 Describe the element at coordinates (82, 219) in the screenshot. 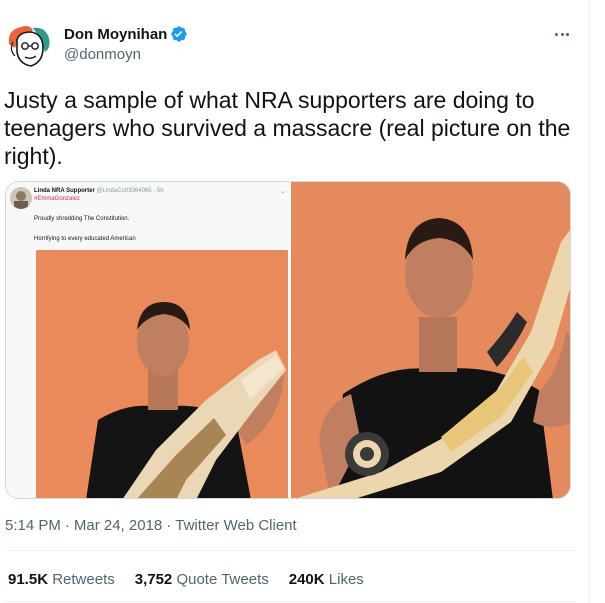

I see `embedded-text-line-1: Proudly shredding The Constitution.` at that location.